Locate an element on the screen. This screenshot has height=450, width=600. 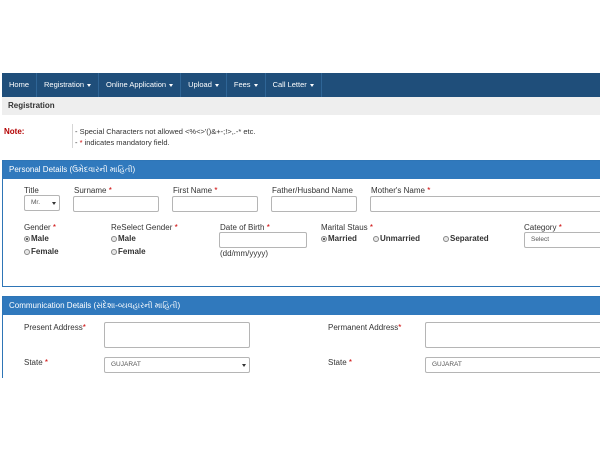
first-name-input is located at coordinates (215, 204).